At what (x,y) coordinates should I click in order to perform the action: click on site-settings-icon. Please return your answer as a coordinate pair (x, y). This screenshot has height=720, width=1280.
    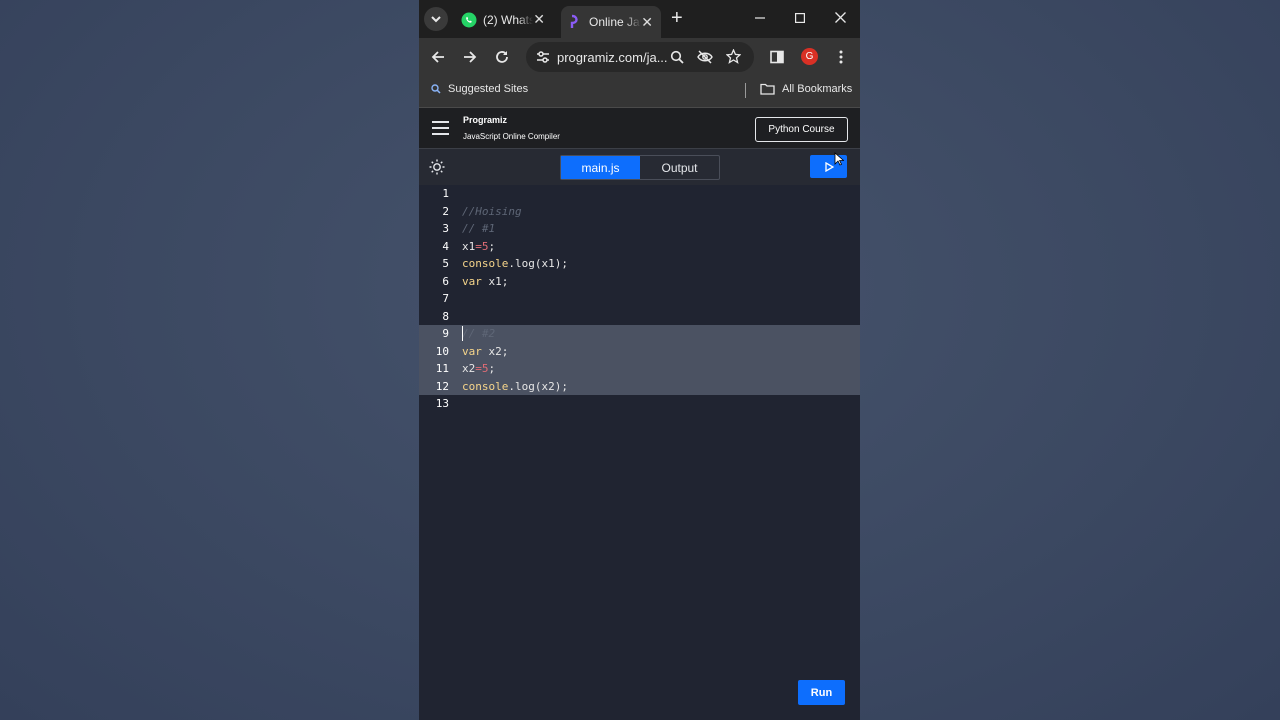
    Looking at the image, I should click on (543, 57).